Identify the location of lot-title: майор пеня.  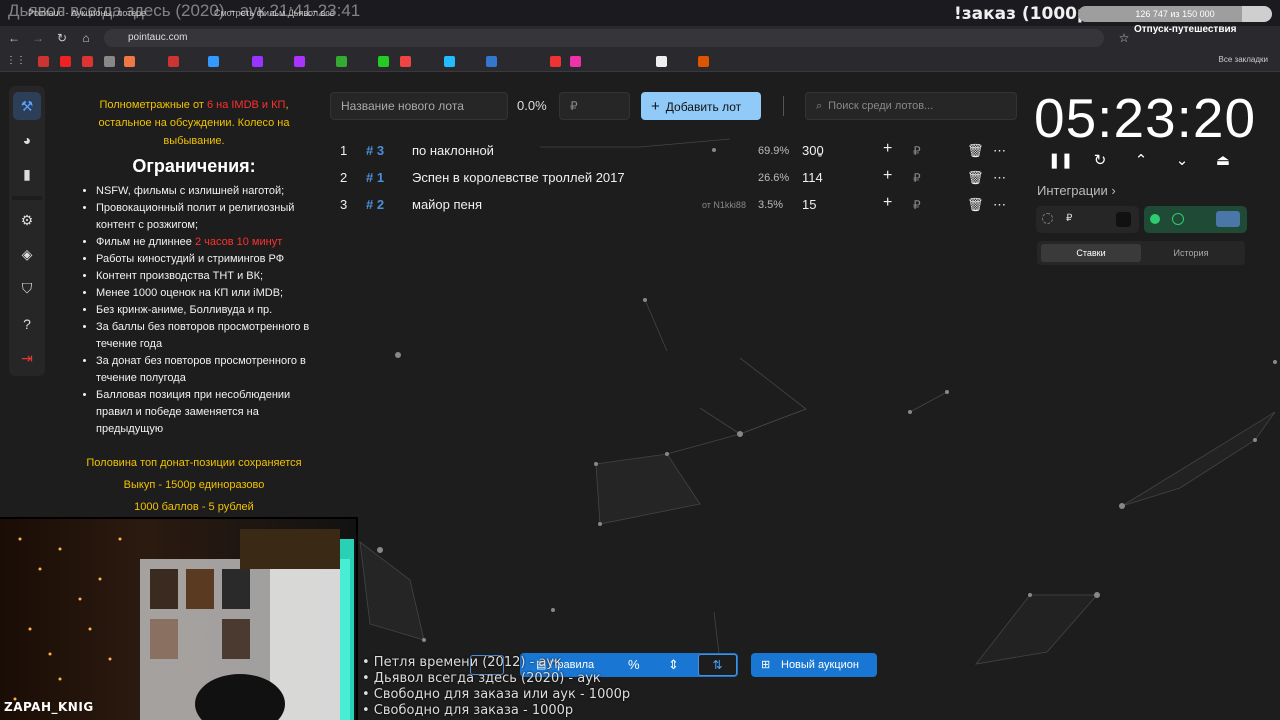
(447, 204).